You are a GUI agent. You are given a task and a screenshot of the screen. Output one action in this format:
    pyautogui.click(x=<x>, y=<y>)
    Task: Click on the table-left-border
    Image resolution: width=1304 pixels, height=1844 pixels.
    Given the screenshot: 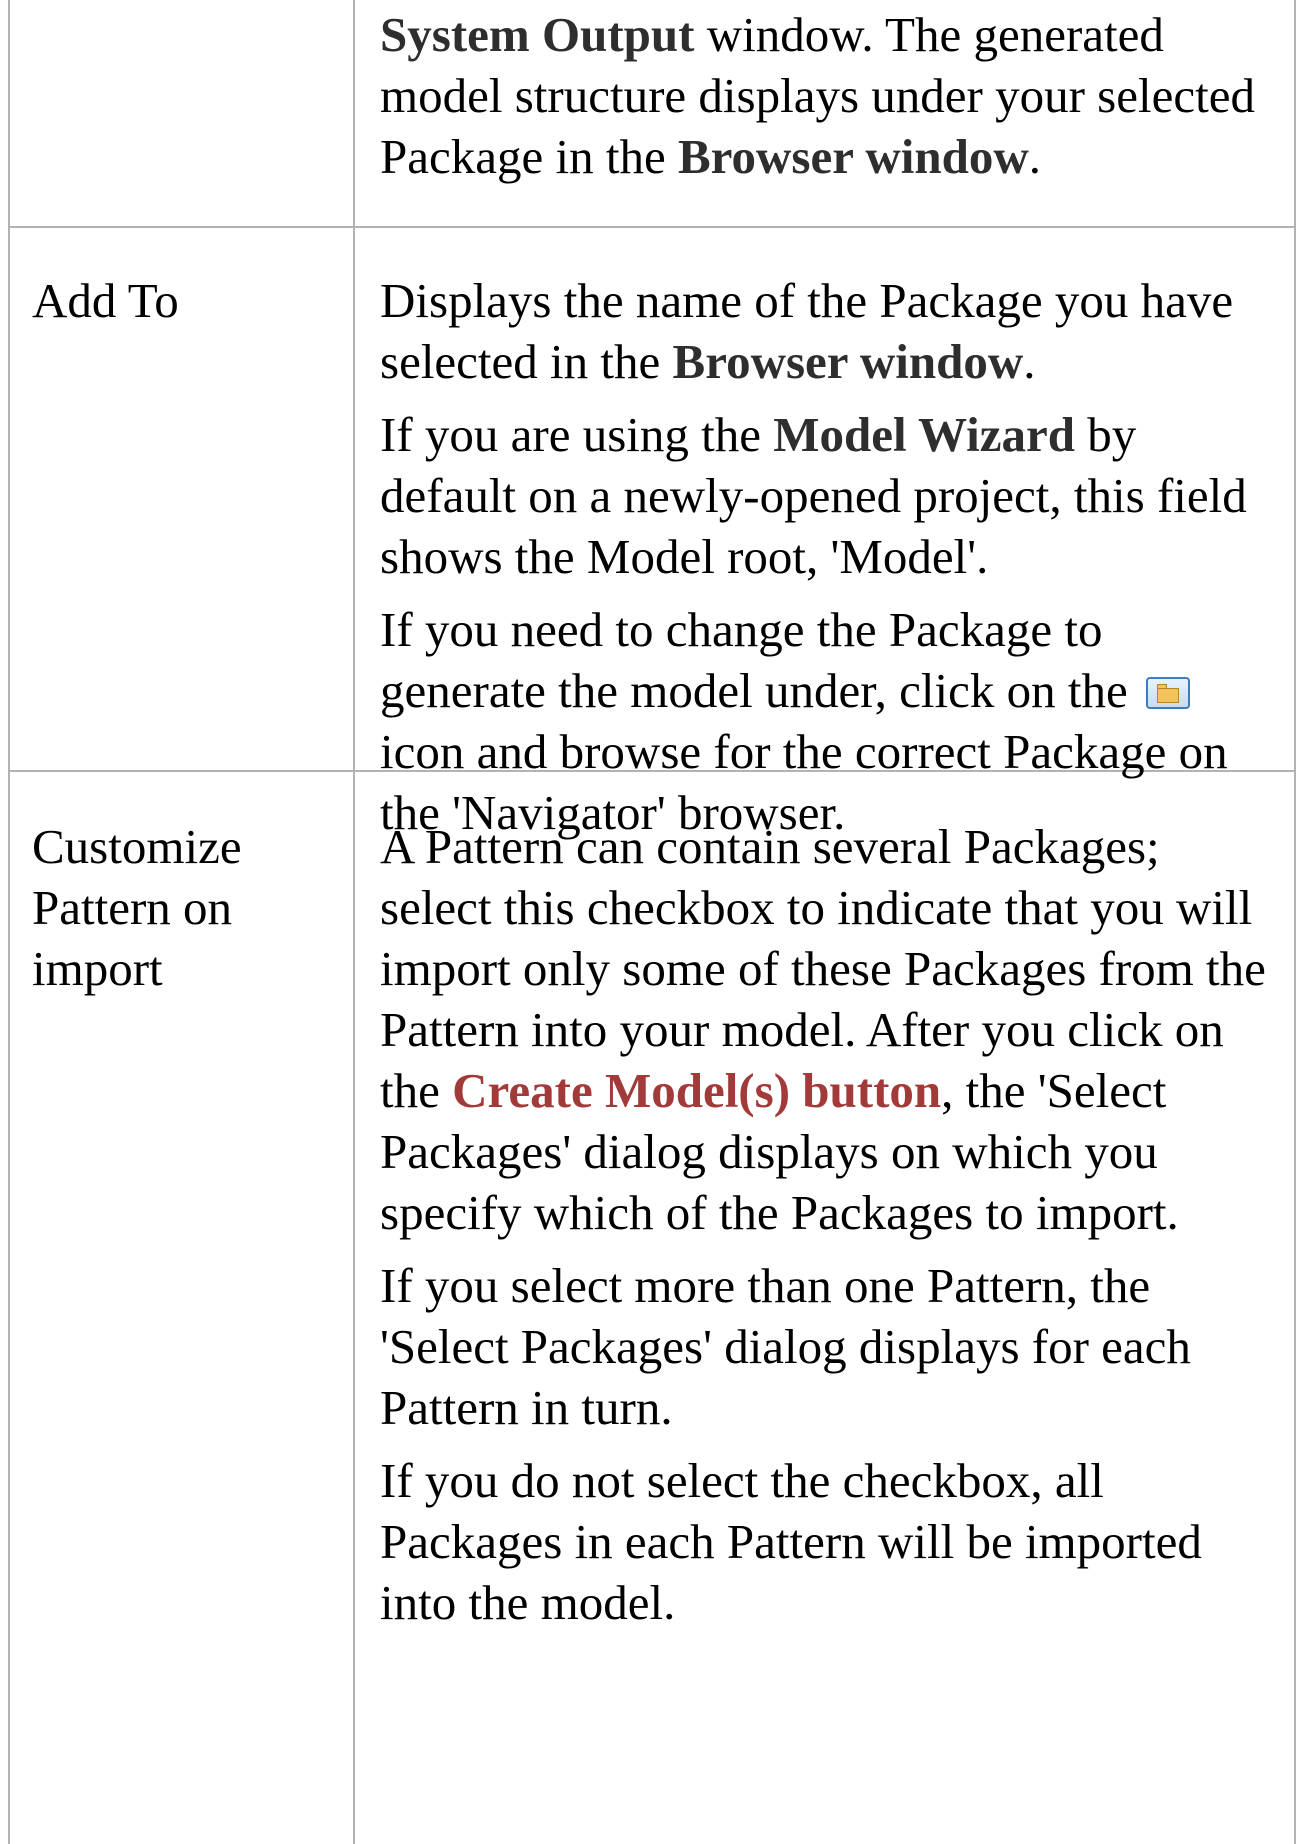 What is the action you would take?
    pyautogui.click(x=9, y=922)
    